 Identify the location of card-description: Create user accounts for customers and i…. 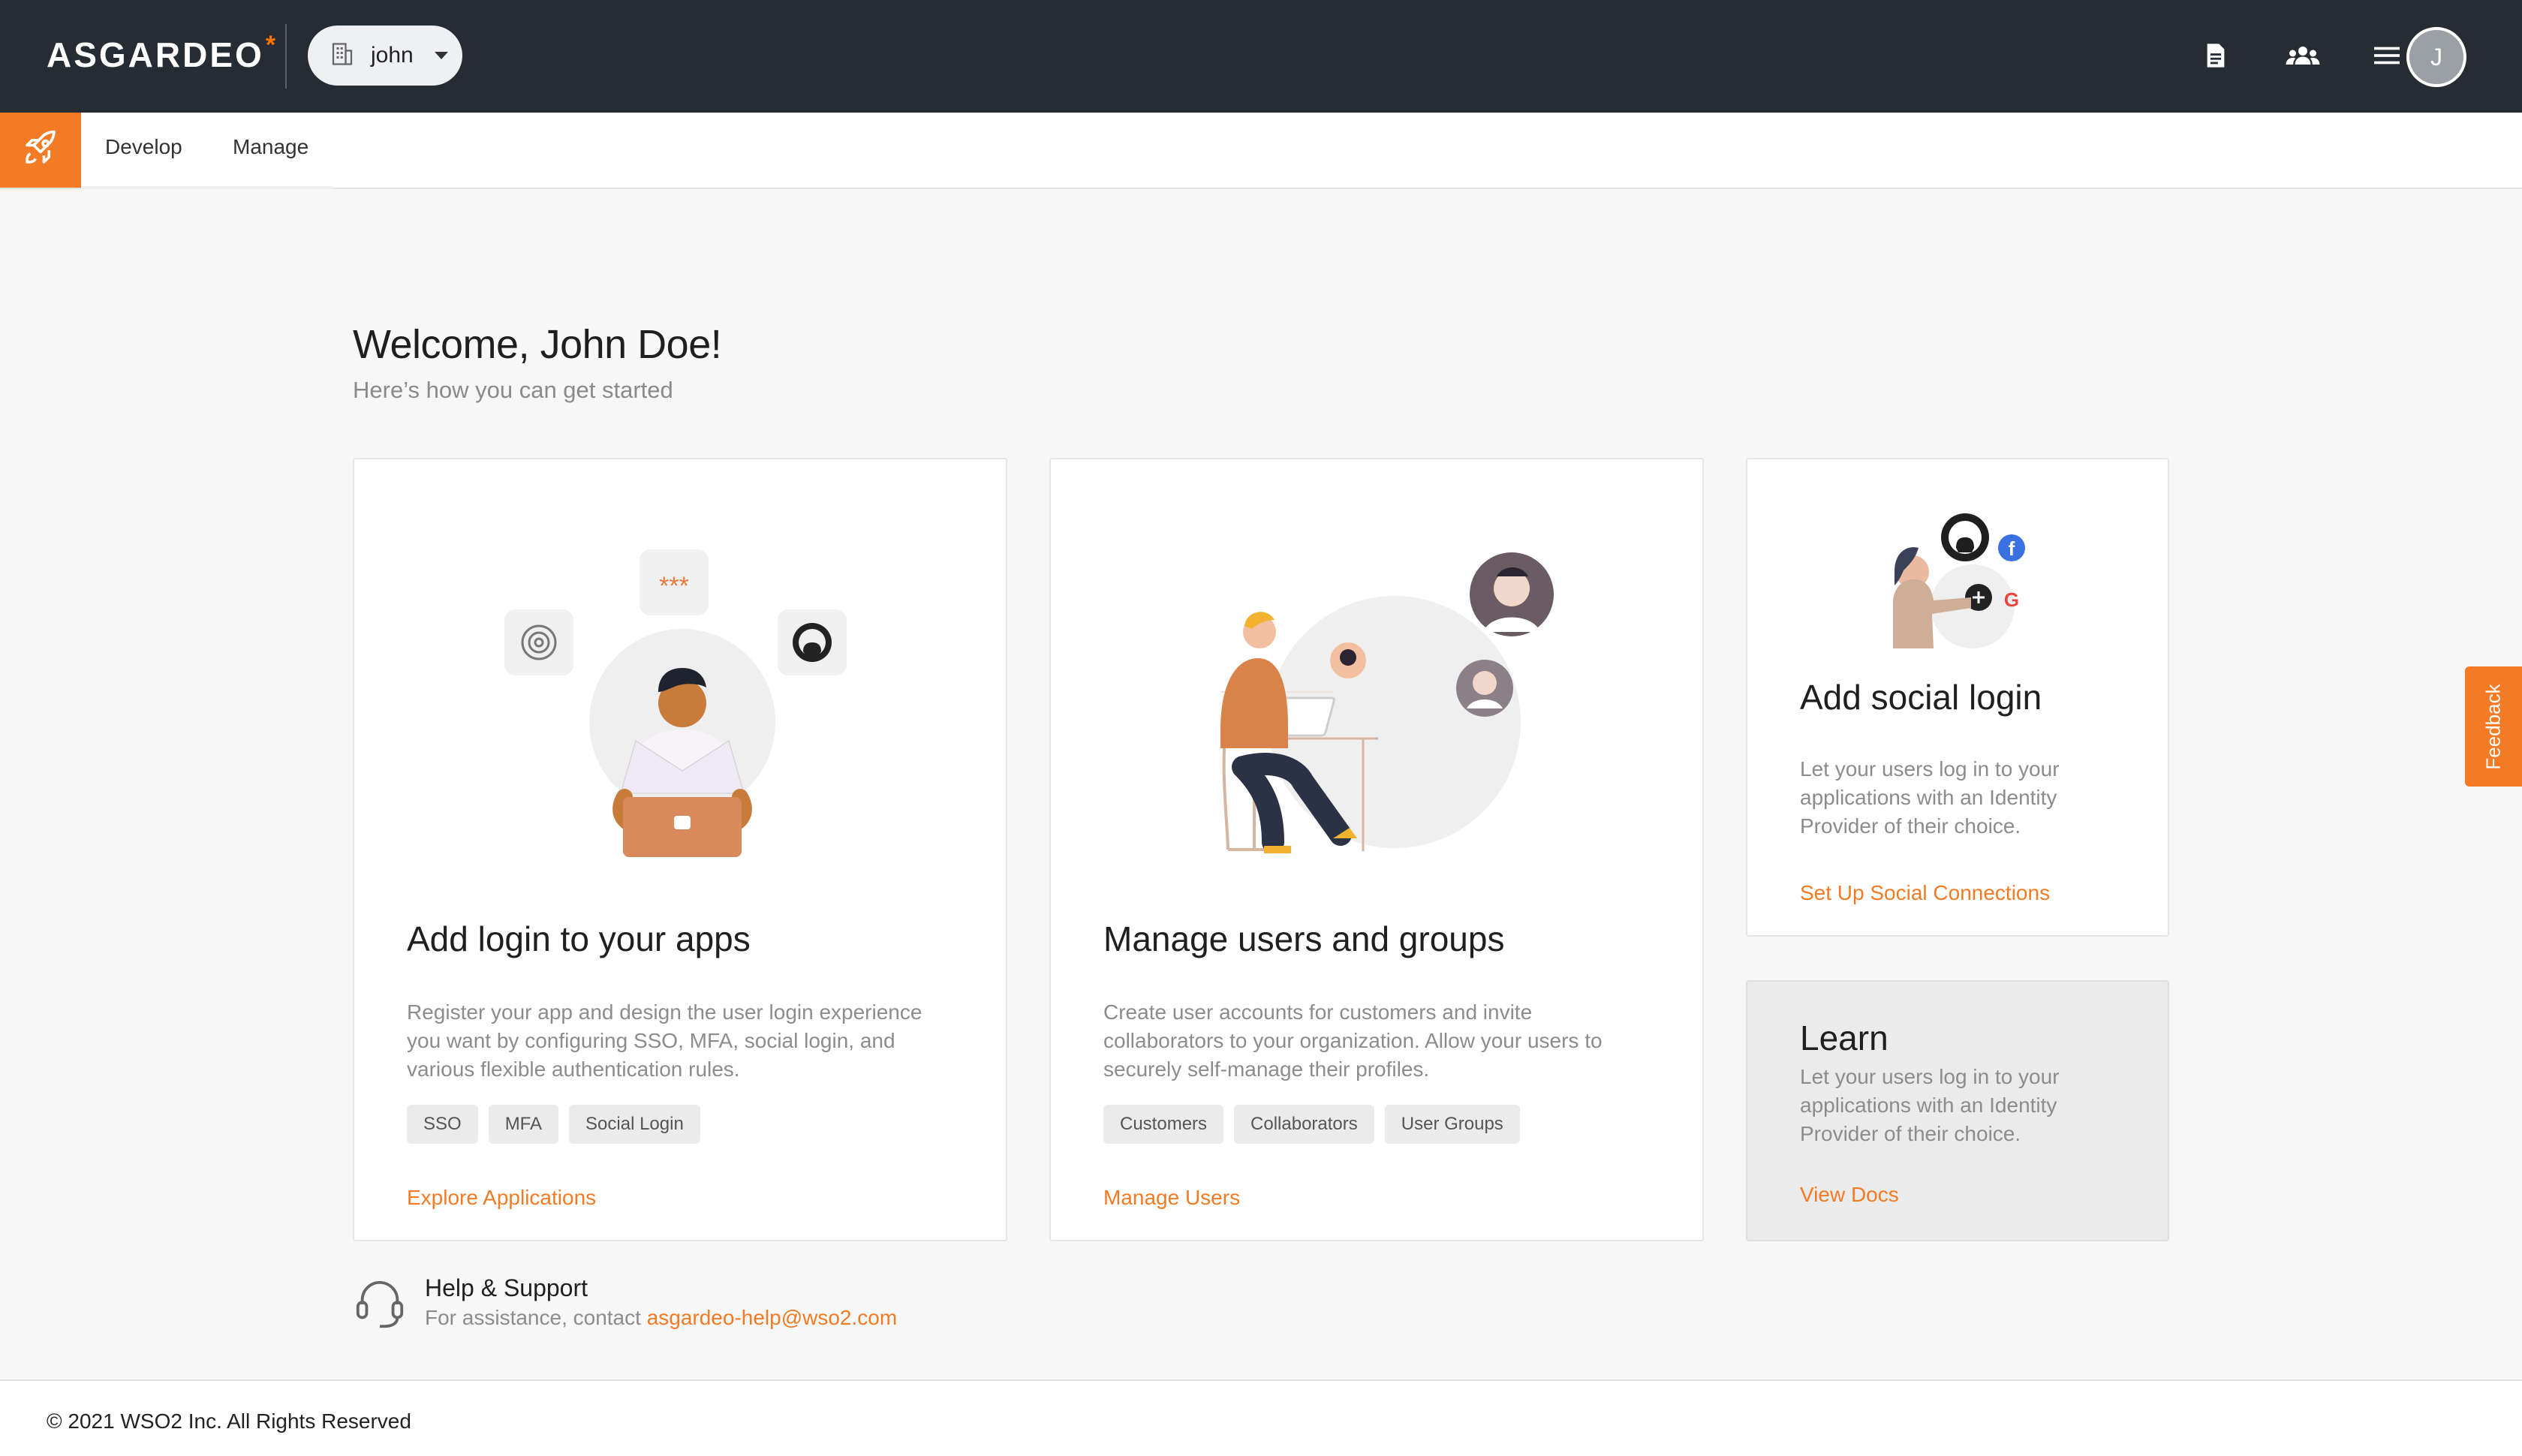
(1353, 1040).